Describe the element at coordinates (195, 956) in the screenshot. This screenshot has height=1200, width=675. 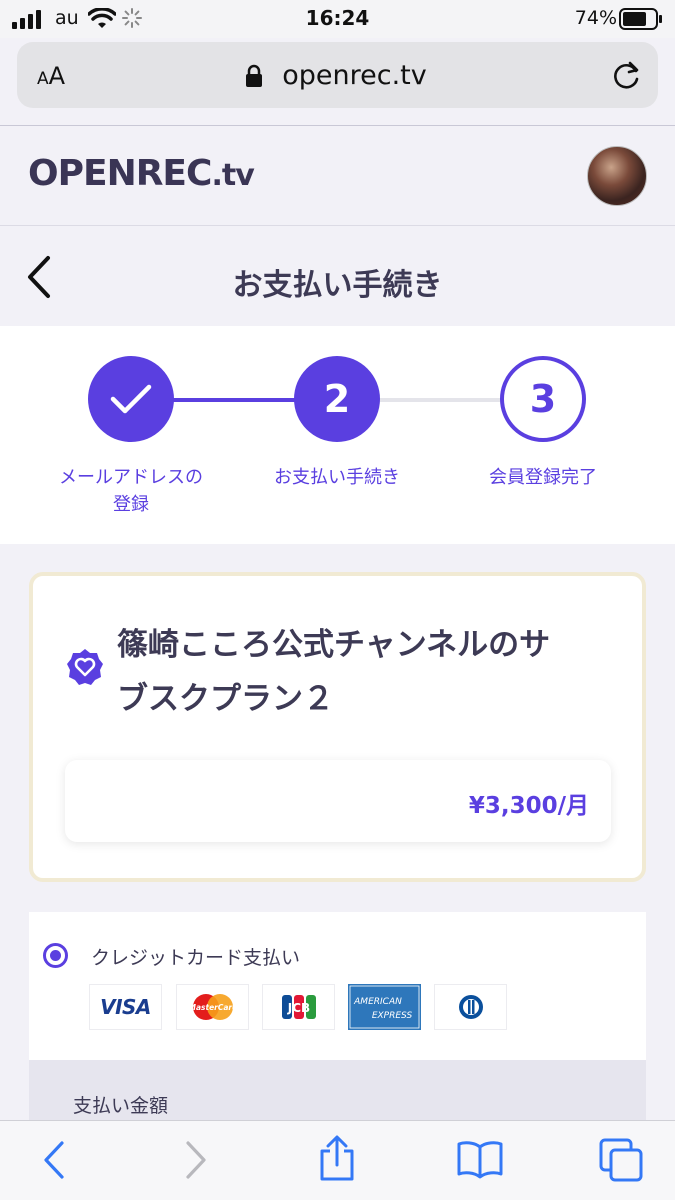
I see `payment-method-label: クレジットカード支払い` at that location.